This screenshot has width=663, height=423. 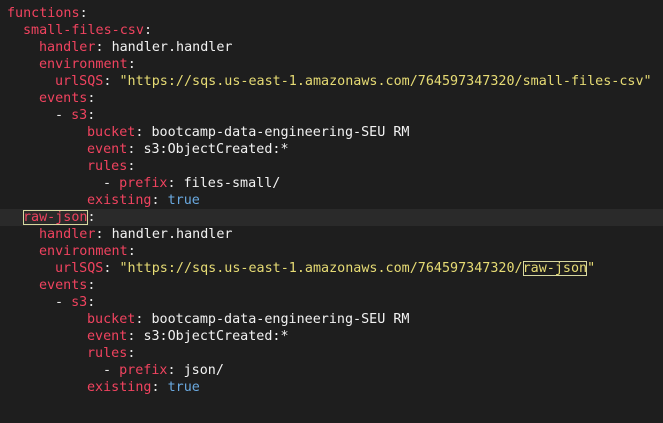 I want to click on yaml-string-value: ", so click(x=591, y=268).